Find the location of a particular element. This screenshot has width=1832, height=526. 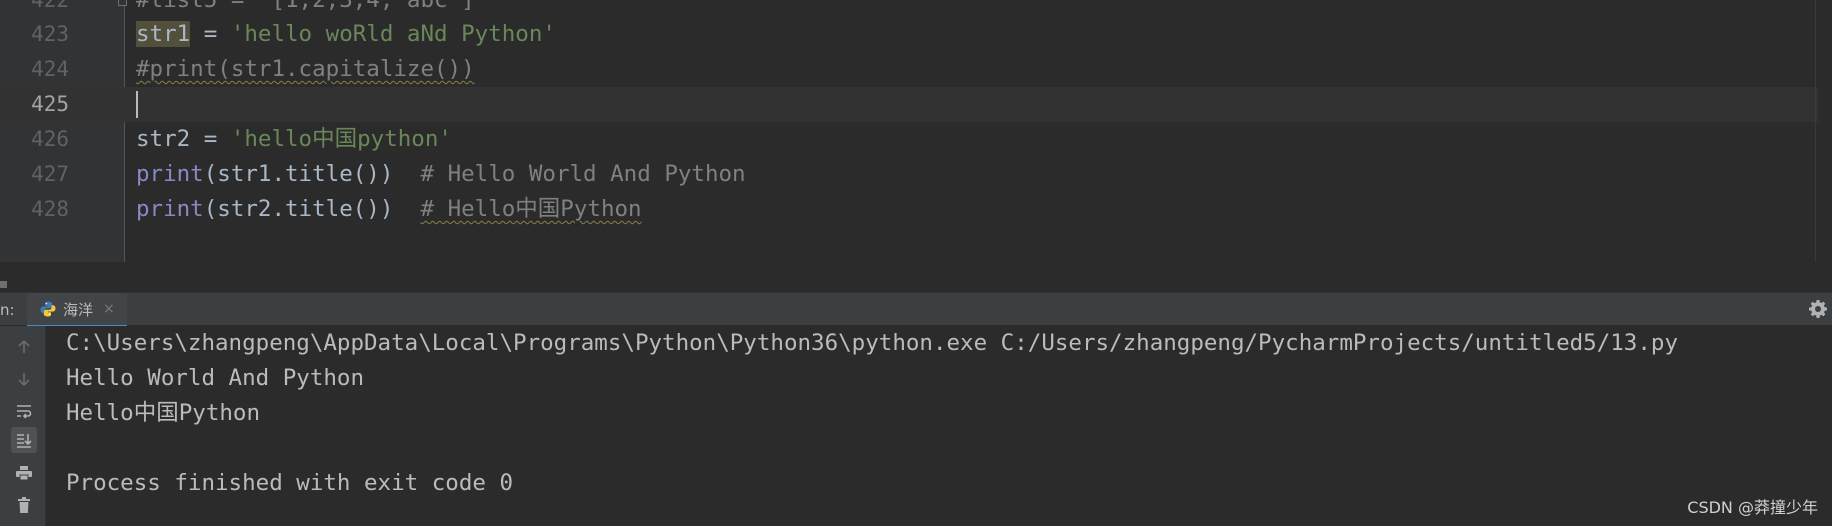

code-line-424: 424 #print(str1.capitalize()) is located at coordinates (909, 69).